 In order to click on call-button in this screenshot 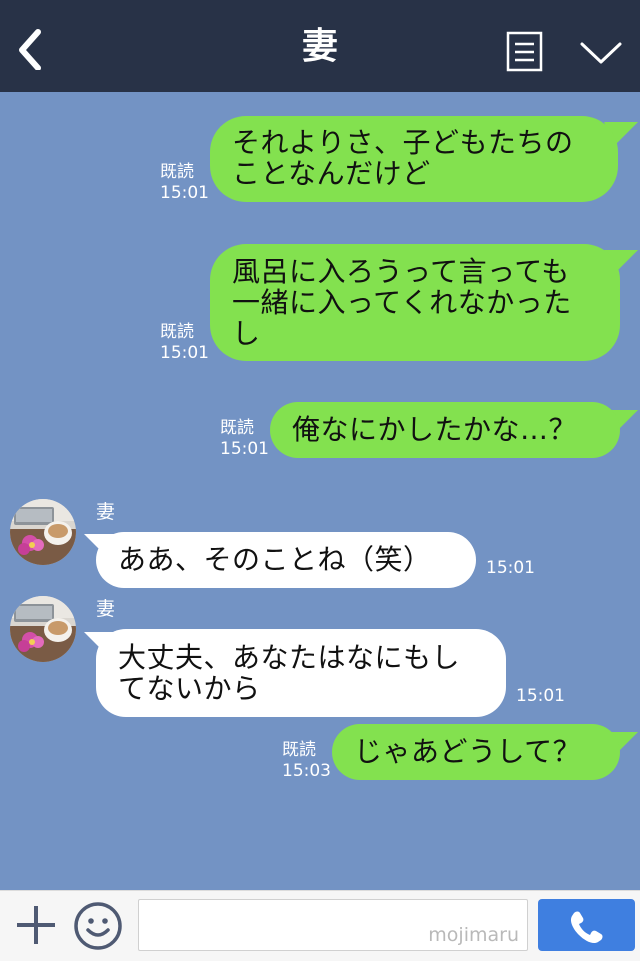, I will do `click(586, 925)`.